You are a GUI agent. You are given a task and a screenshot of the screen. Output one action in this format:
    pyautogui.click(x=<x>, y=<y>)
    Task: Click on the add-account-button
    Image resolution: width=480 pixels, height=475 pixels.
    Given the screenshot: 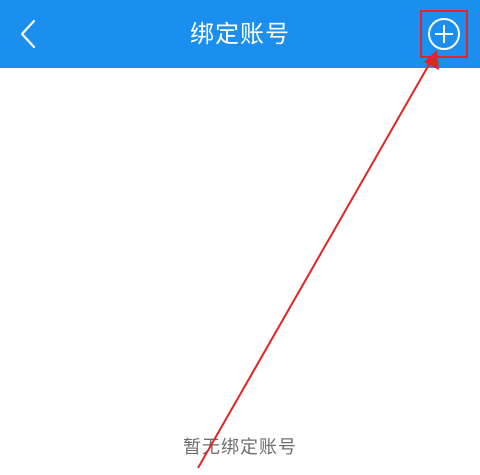 What is the action you would take?
    pyautogui.click(x=444, y=34)
    